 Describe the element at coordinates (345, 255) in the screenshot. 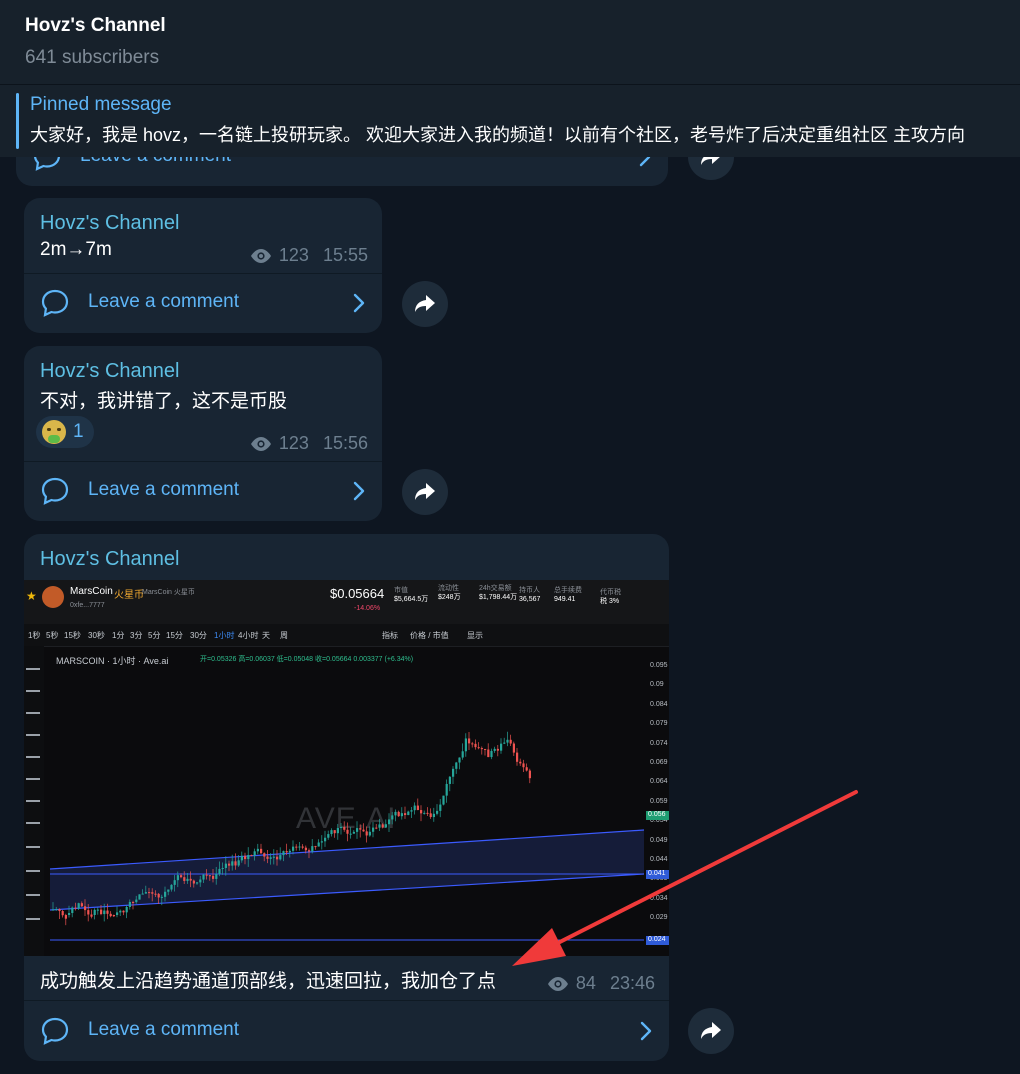

I see `message-time: 15:55` at that location.